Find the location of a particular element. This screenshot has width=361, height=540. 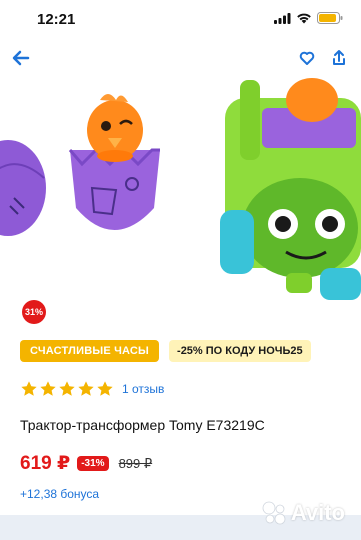

share-button is located at coordinates (339, 58).